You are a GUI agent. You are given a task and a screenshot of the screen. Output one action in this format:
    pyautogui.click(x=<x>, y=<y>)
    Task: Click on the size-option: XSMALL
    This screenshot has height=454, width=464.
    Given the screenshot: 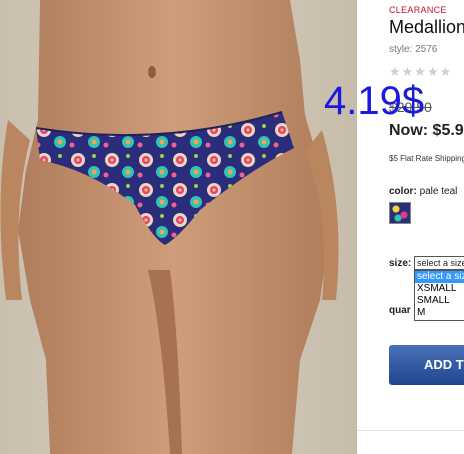 What is the action you would take?
    pyautogui.click(x=439, y=289)
    